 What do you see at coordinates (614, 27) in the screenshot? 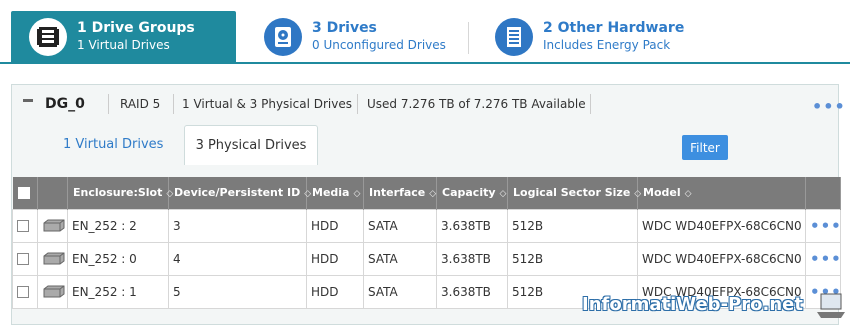
I see `tab-title: 2 Other Hardware` at bounding box center [614, 27].